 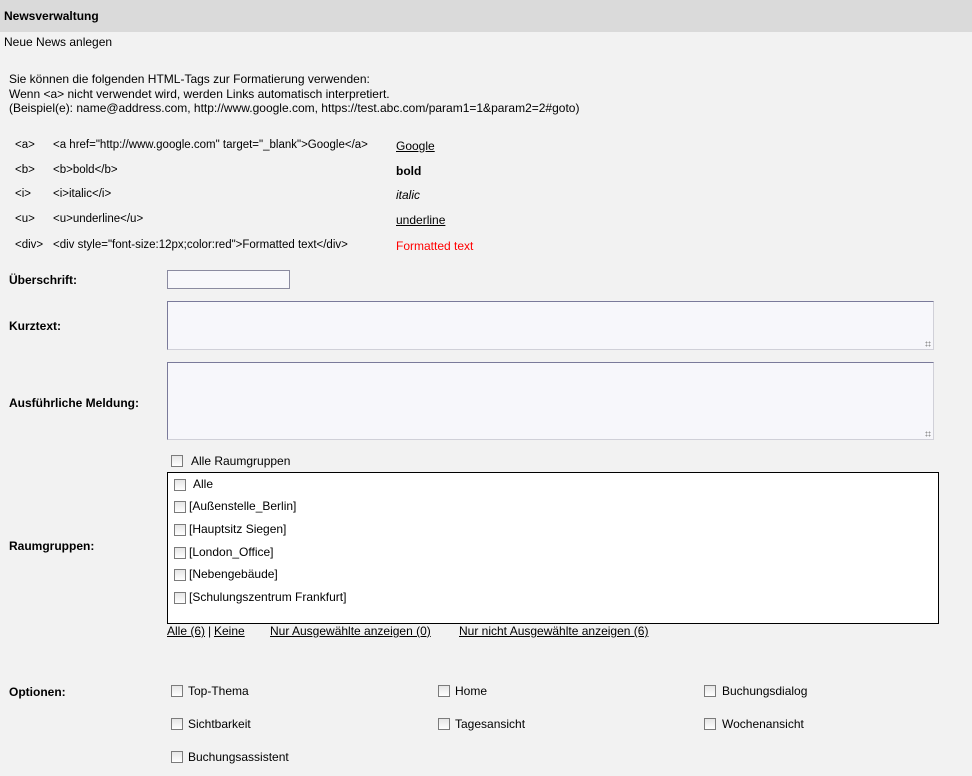 What do you see at coordinates (25, 145) in the screenshot?
I see `tag-name: <a>` at bounding box center [25, 145].